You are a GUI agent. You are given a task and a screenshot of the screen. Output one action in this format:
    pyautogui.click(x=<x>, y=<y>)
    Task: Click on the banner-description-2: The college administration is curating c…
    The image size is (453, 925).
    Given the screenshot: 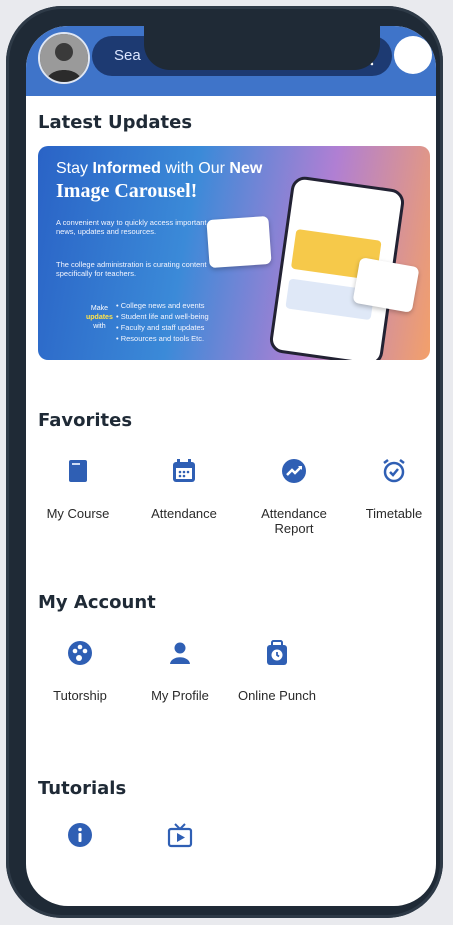 What is the action you would take?
    pyautogui.click(x=131, y=269)
    